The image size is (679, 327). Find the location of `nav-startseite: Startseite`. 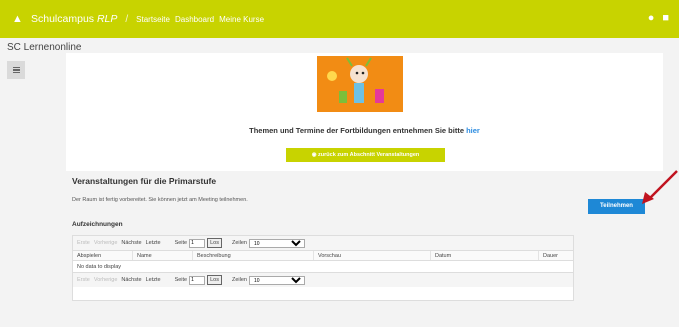

nav-startseite: Startseite is located at coordinates (153, 19).